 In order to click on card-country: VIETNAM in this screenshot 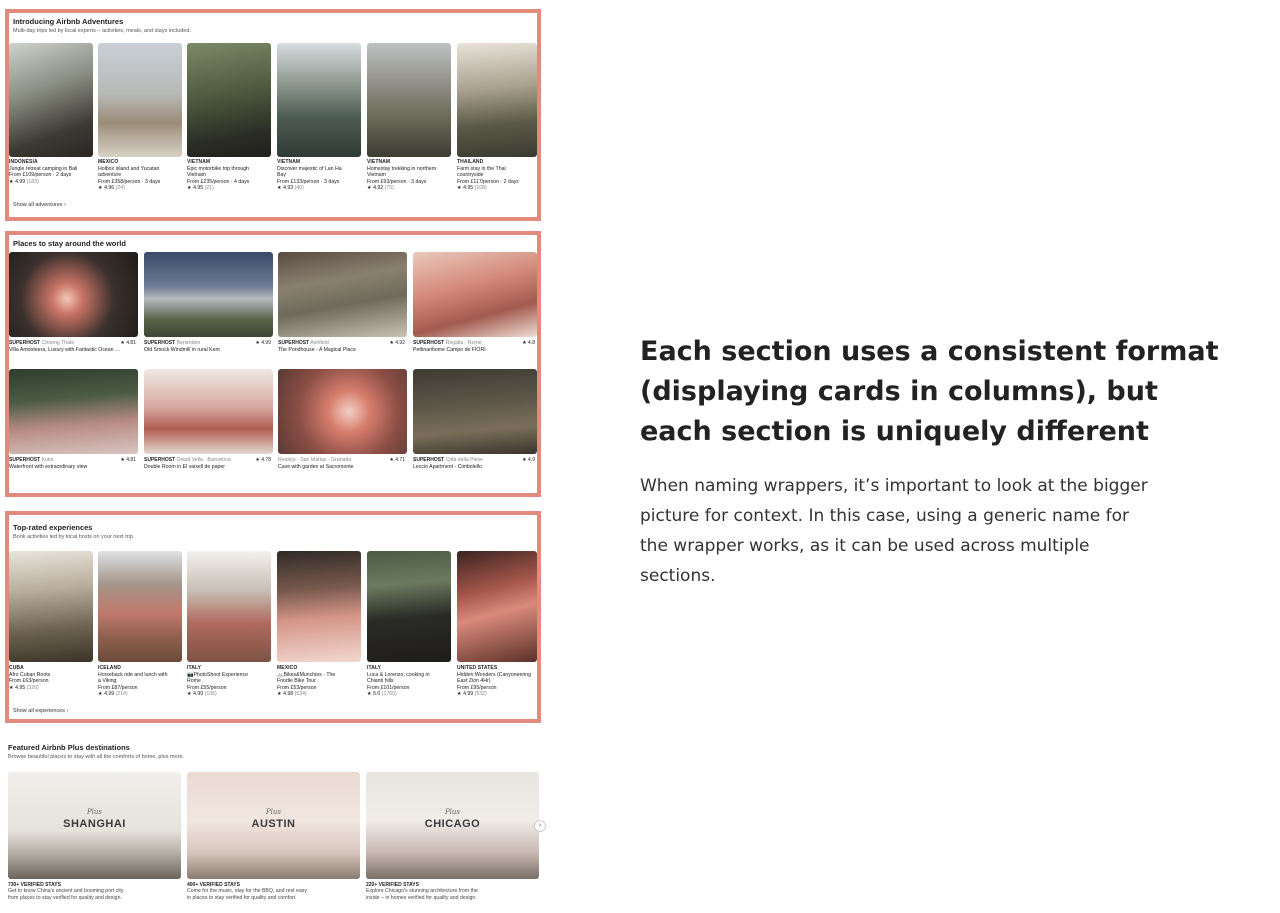, I will do `click(379, 162)`.